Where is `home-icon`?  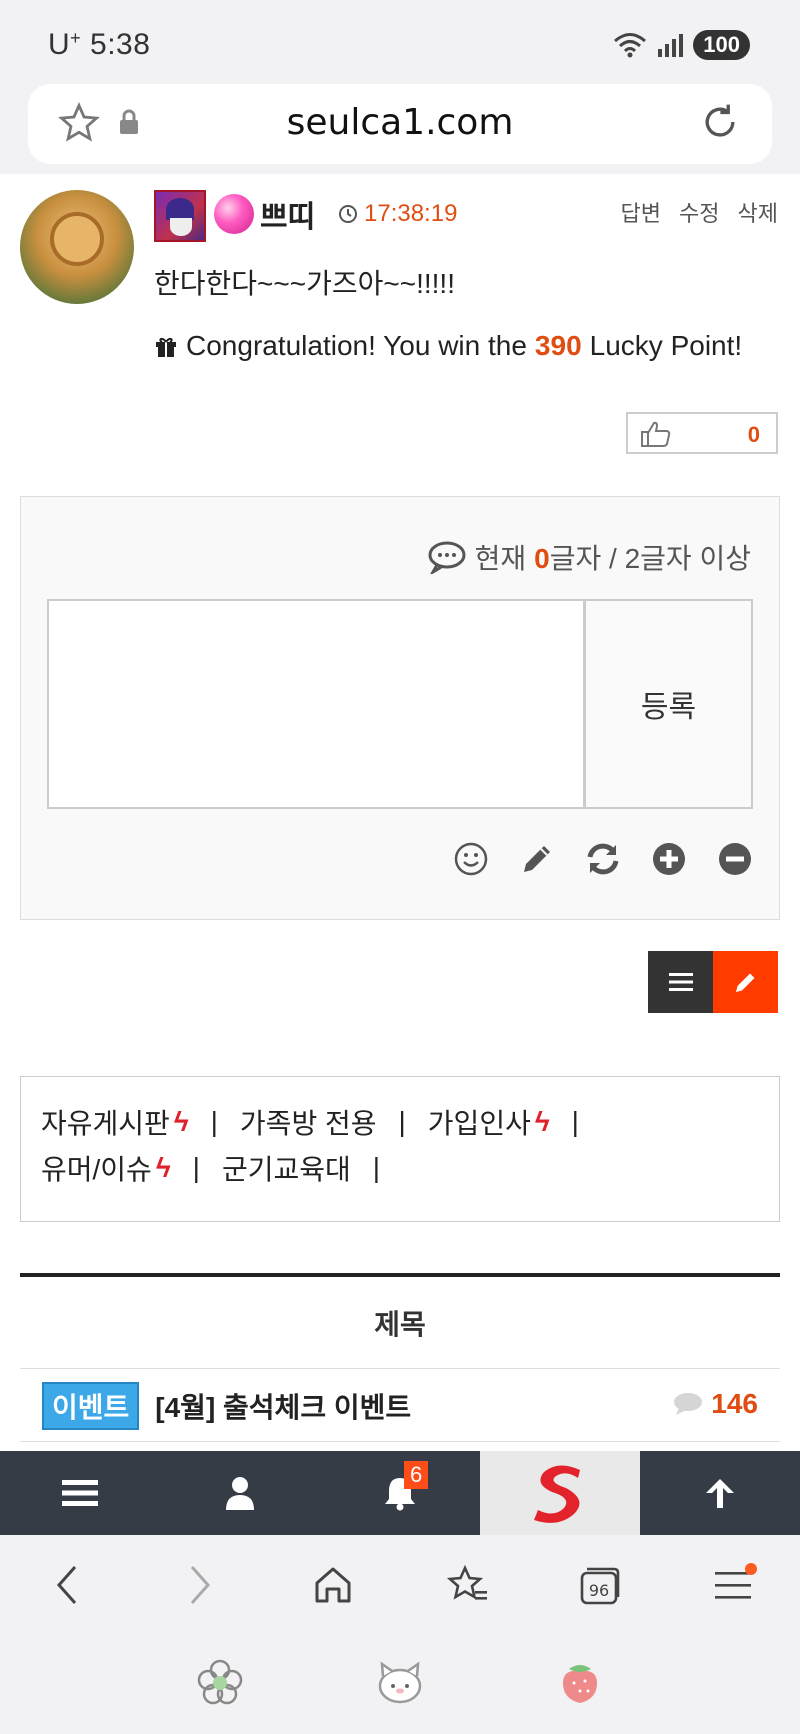
home-icon is located at coordinates (333, 1585).